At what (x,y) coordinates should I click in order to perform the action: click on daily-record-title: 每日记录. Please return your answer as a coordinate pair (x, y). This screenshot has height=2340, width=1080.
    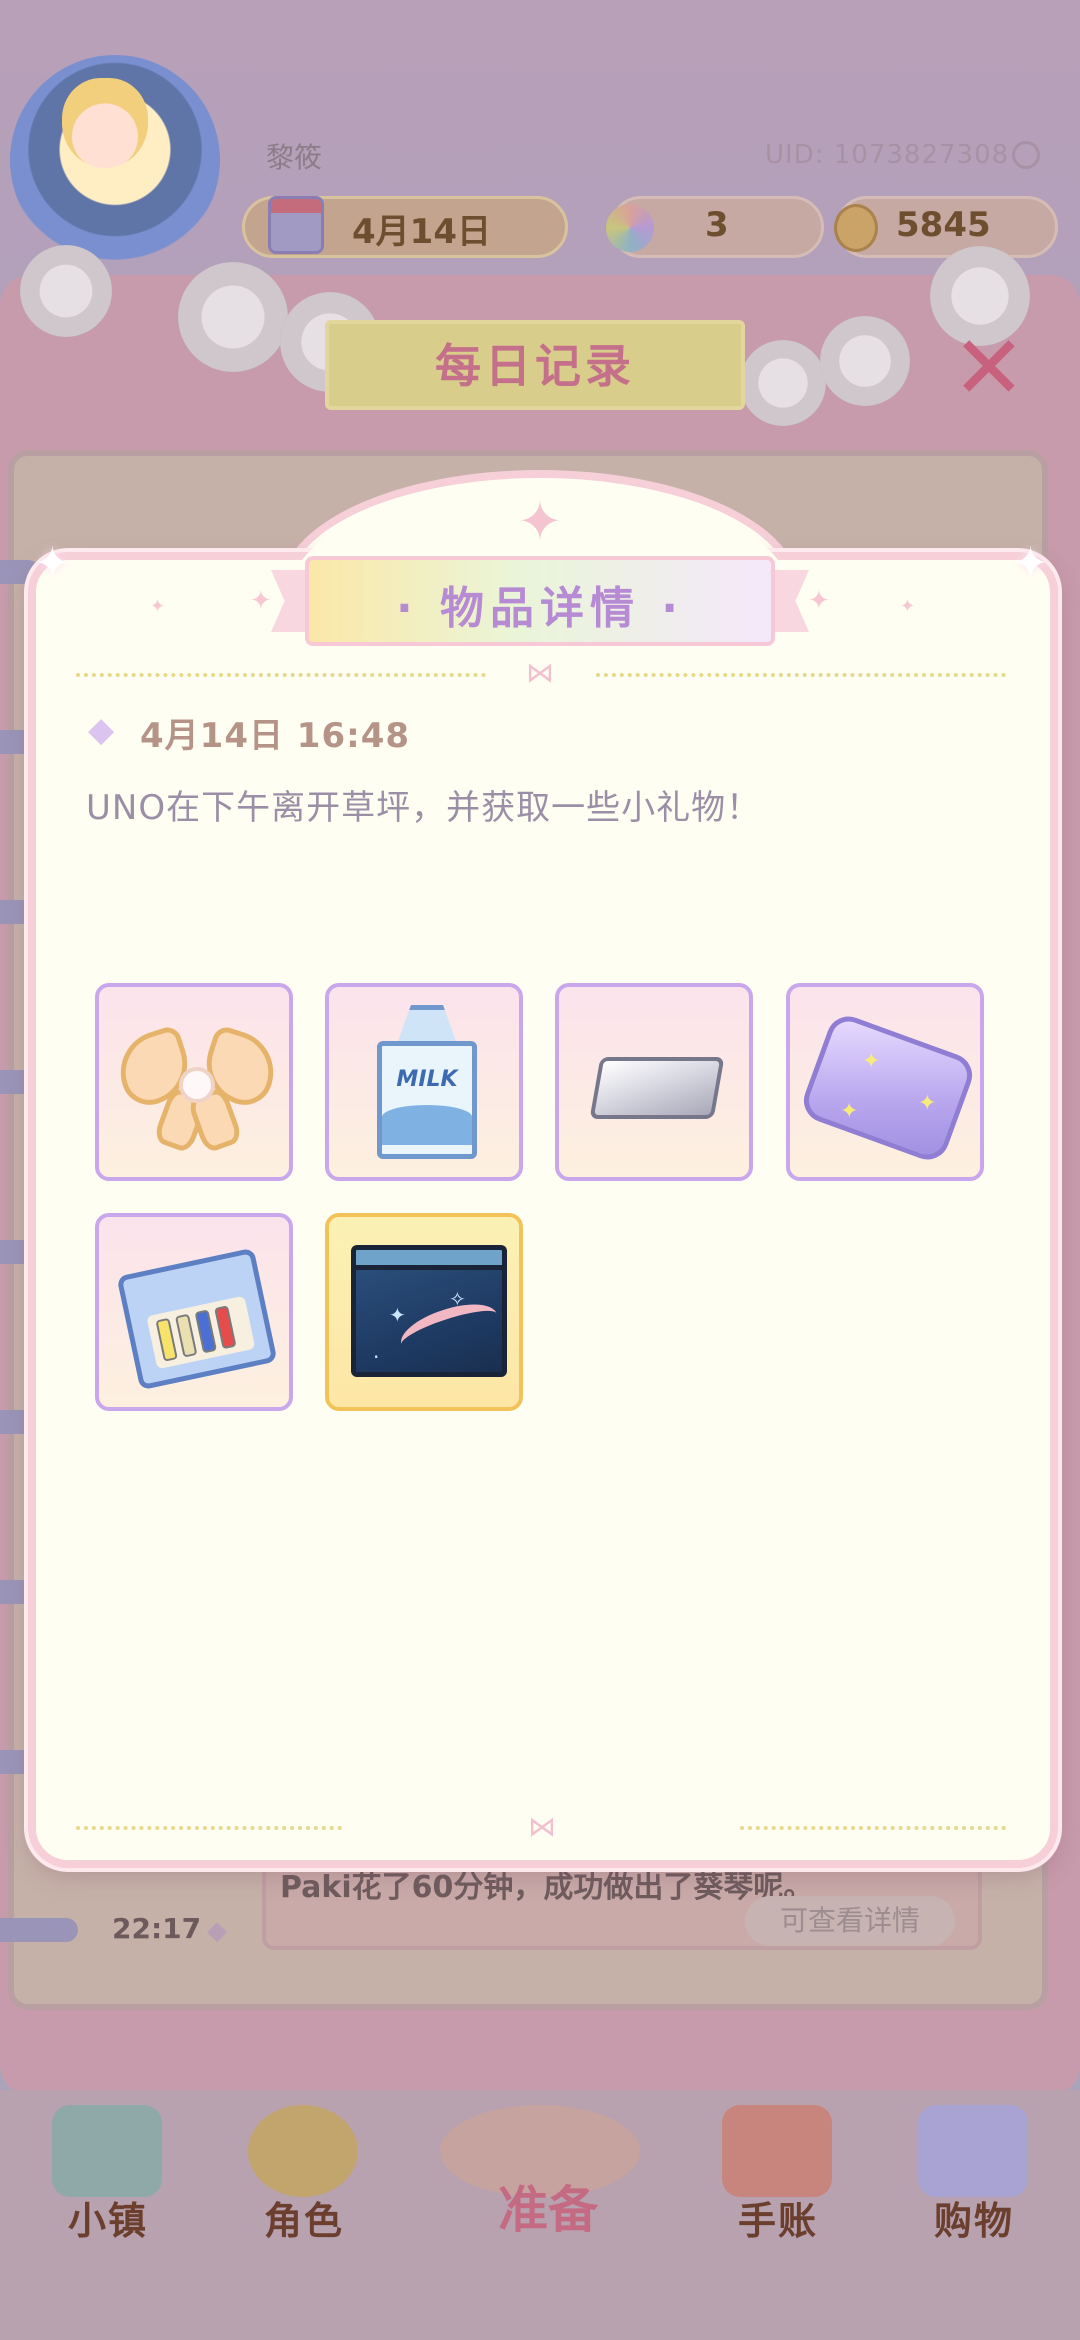
    Looking at the image, I should click on (535, 366).